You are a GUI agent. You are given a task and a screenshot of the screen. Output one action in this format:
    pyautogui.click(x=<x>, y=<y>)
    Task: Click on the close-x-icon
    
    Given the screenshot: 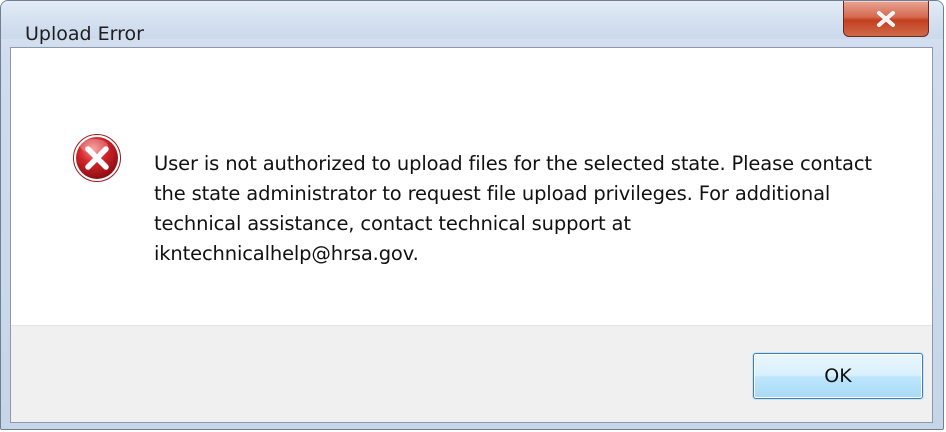 What is the action you would take?
    pyautogui.click(x=886, y=18)
    